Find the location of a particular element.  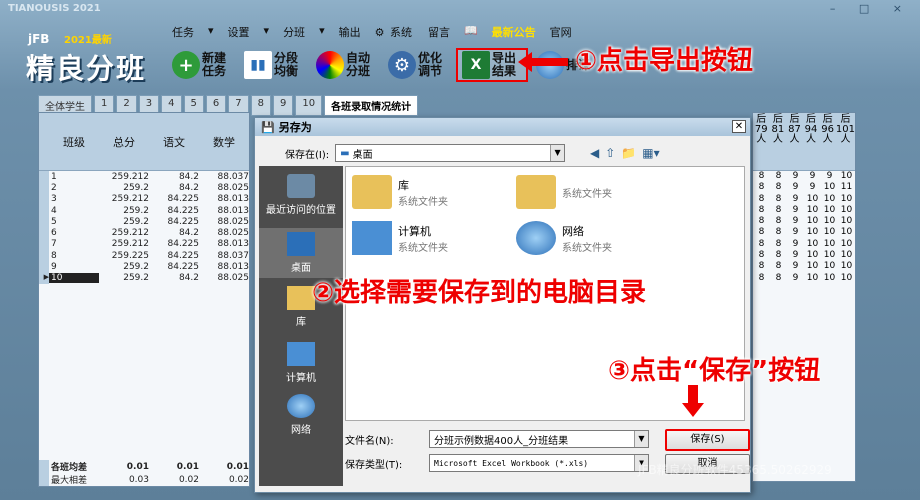

new-task-button: + 新建任务 is located at coordinates (202, 65).